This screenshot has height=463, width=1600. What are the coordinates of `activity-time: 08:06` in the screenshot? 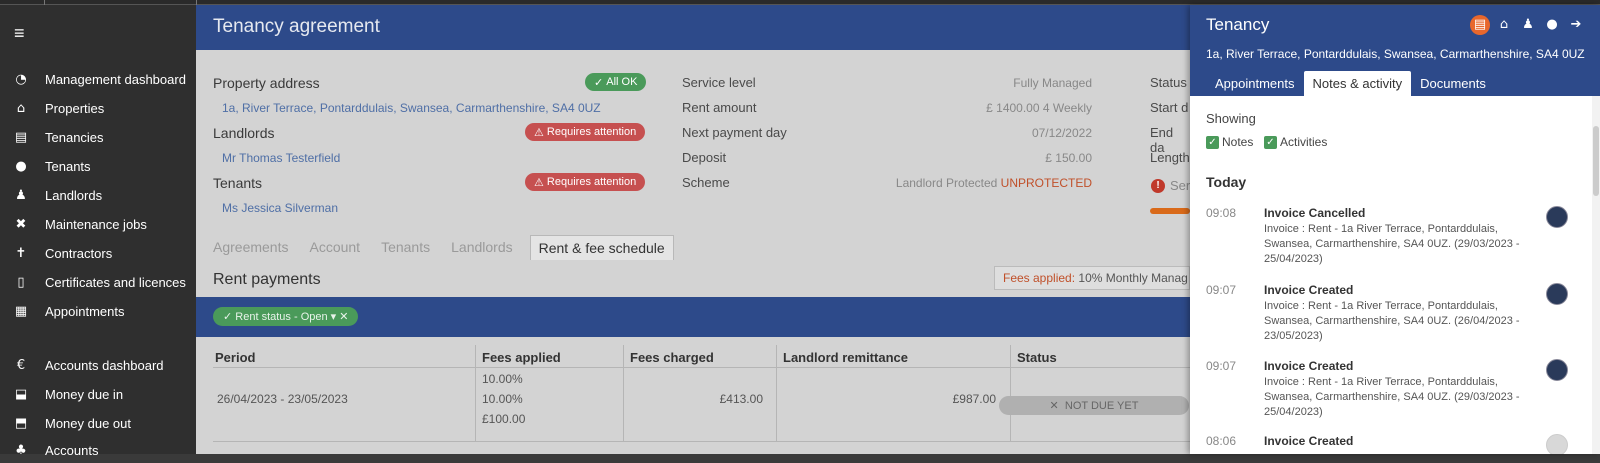 It's located at (1221, 441).